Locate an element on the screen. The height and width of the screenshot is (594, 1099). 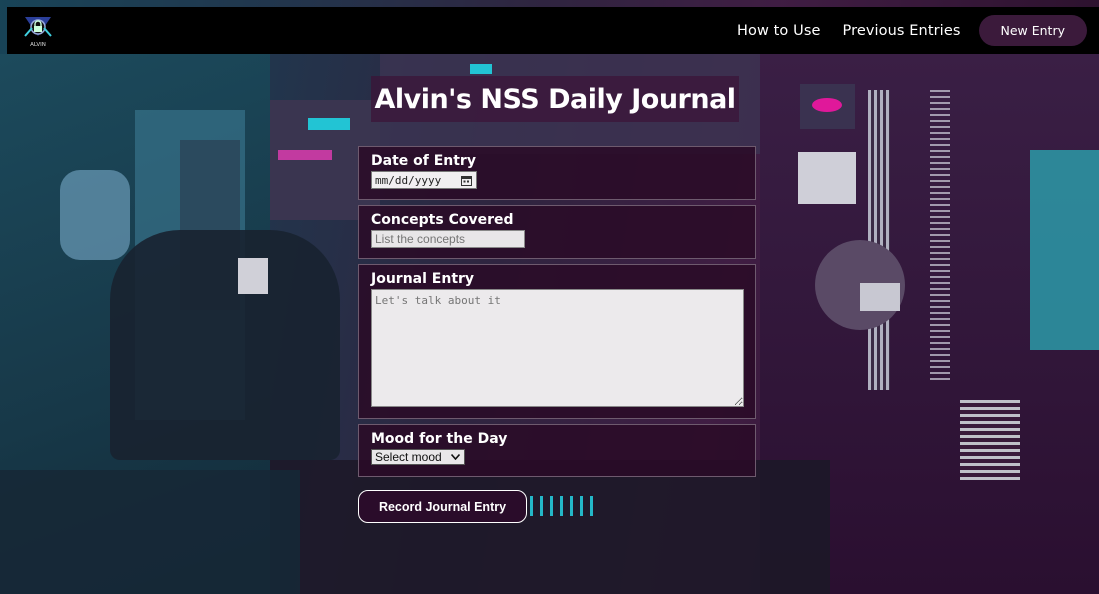
magenta-leds is located at coordinates (305, 155).